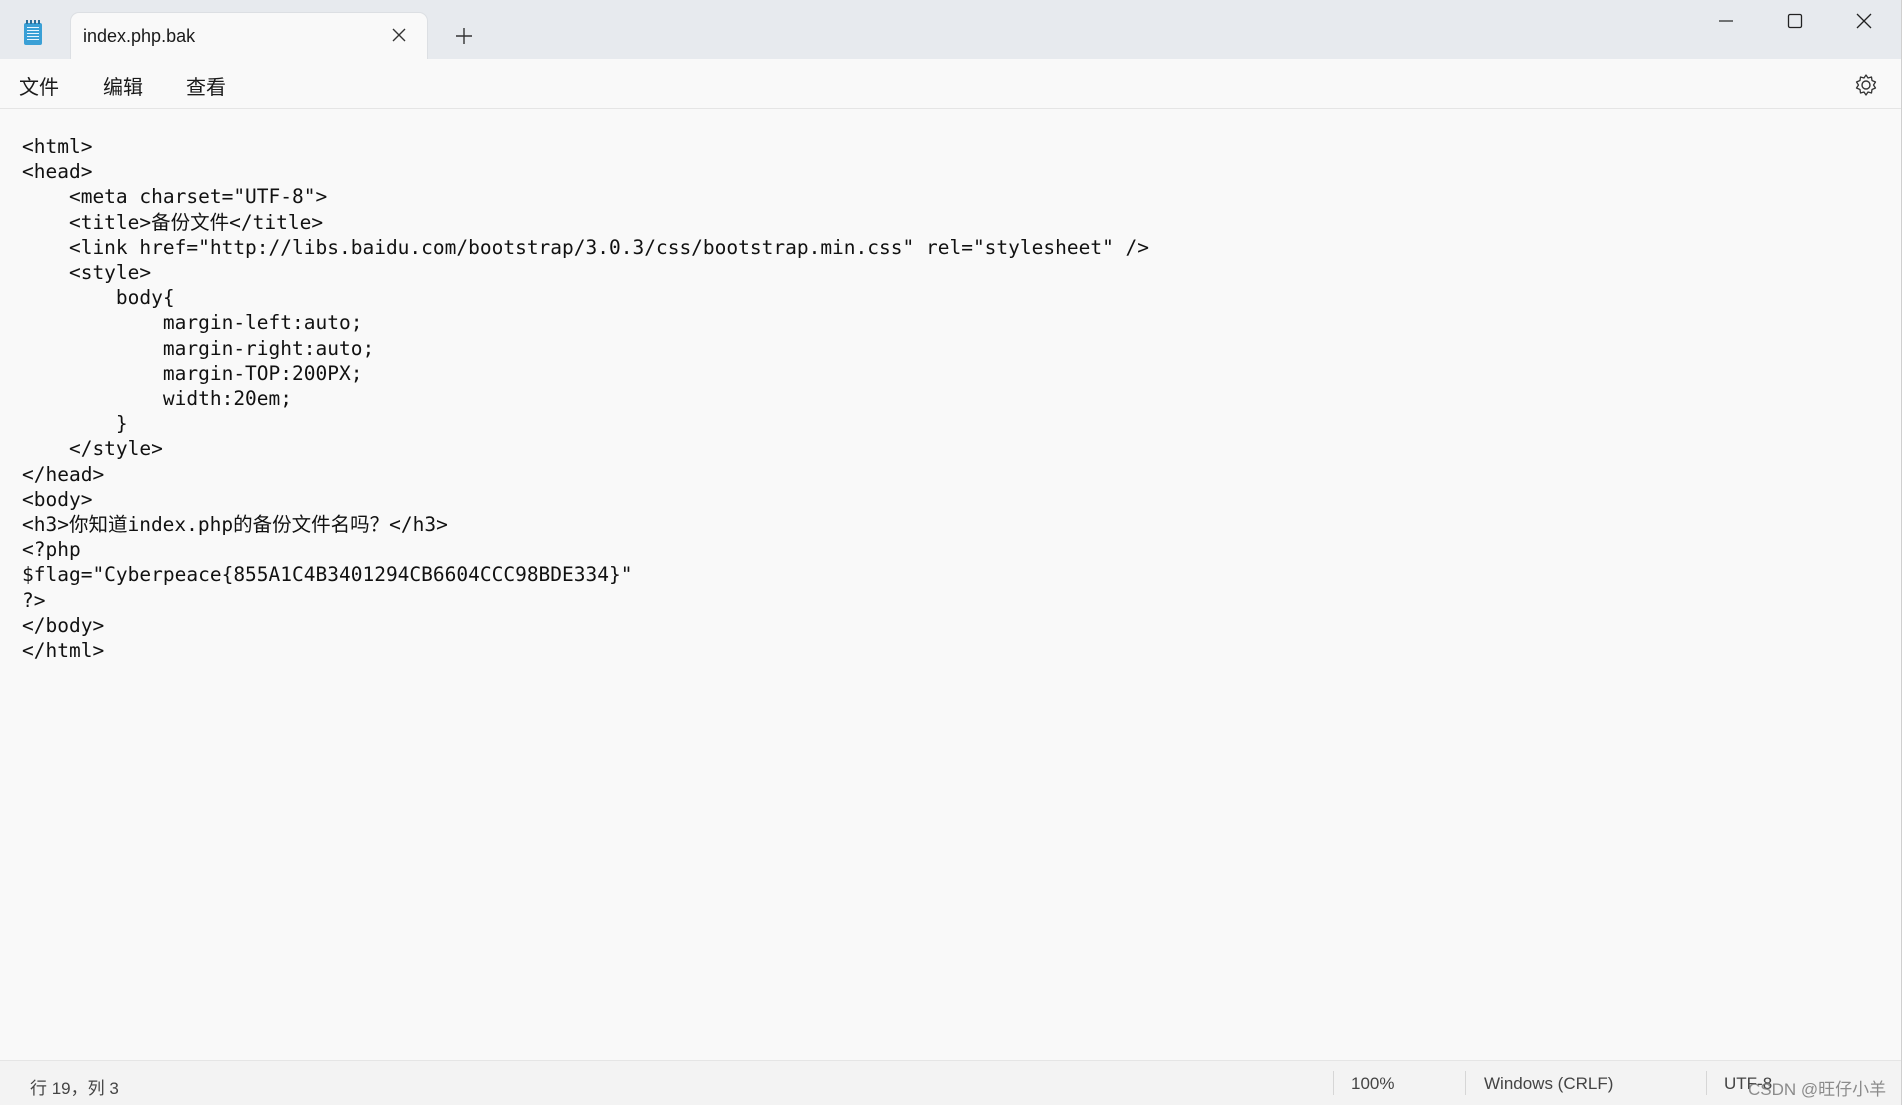 This screenshot has width=1903, height=1105. I want to click on maximize-button, so click(1795, 21).